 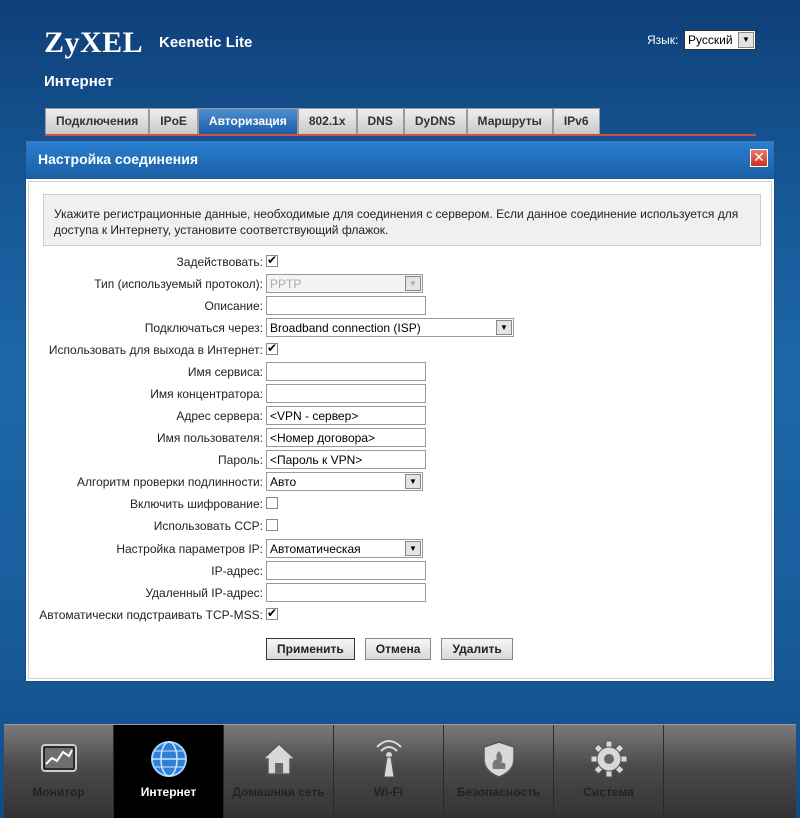 I want to click on tab-connections: Подключения, so click(x=97, y=121).